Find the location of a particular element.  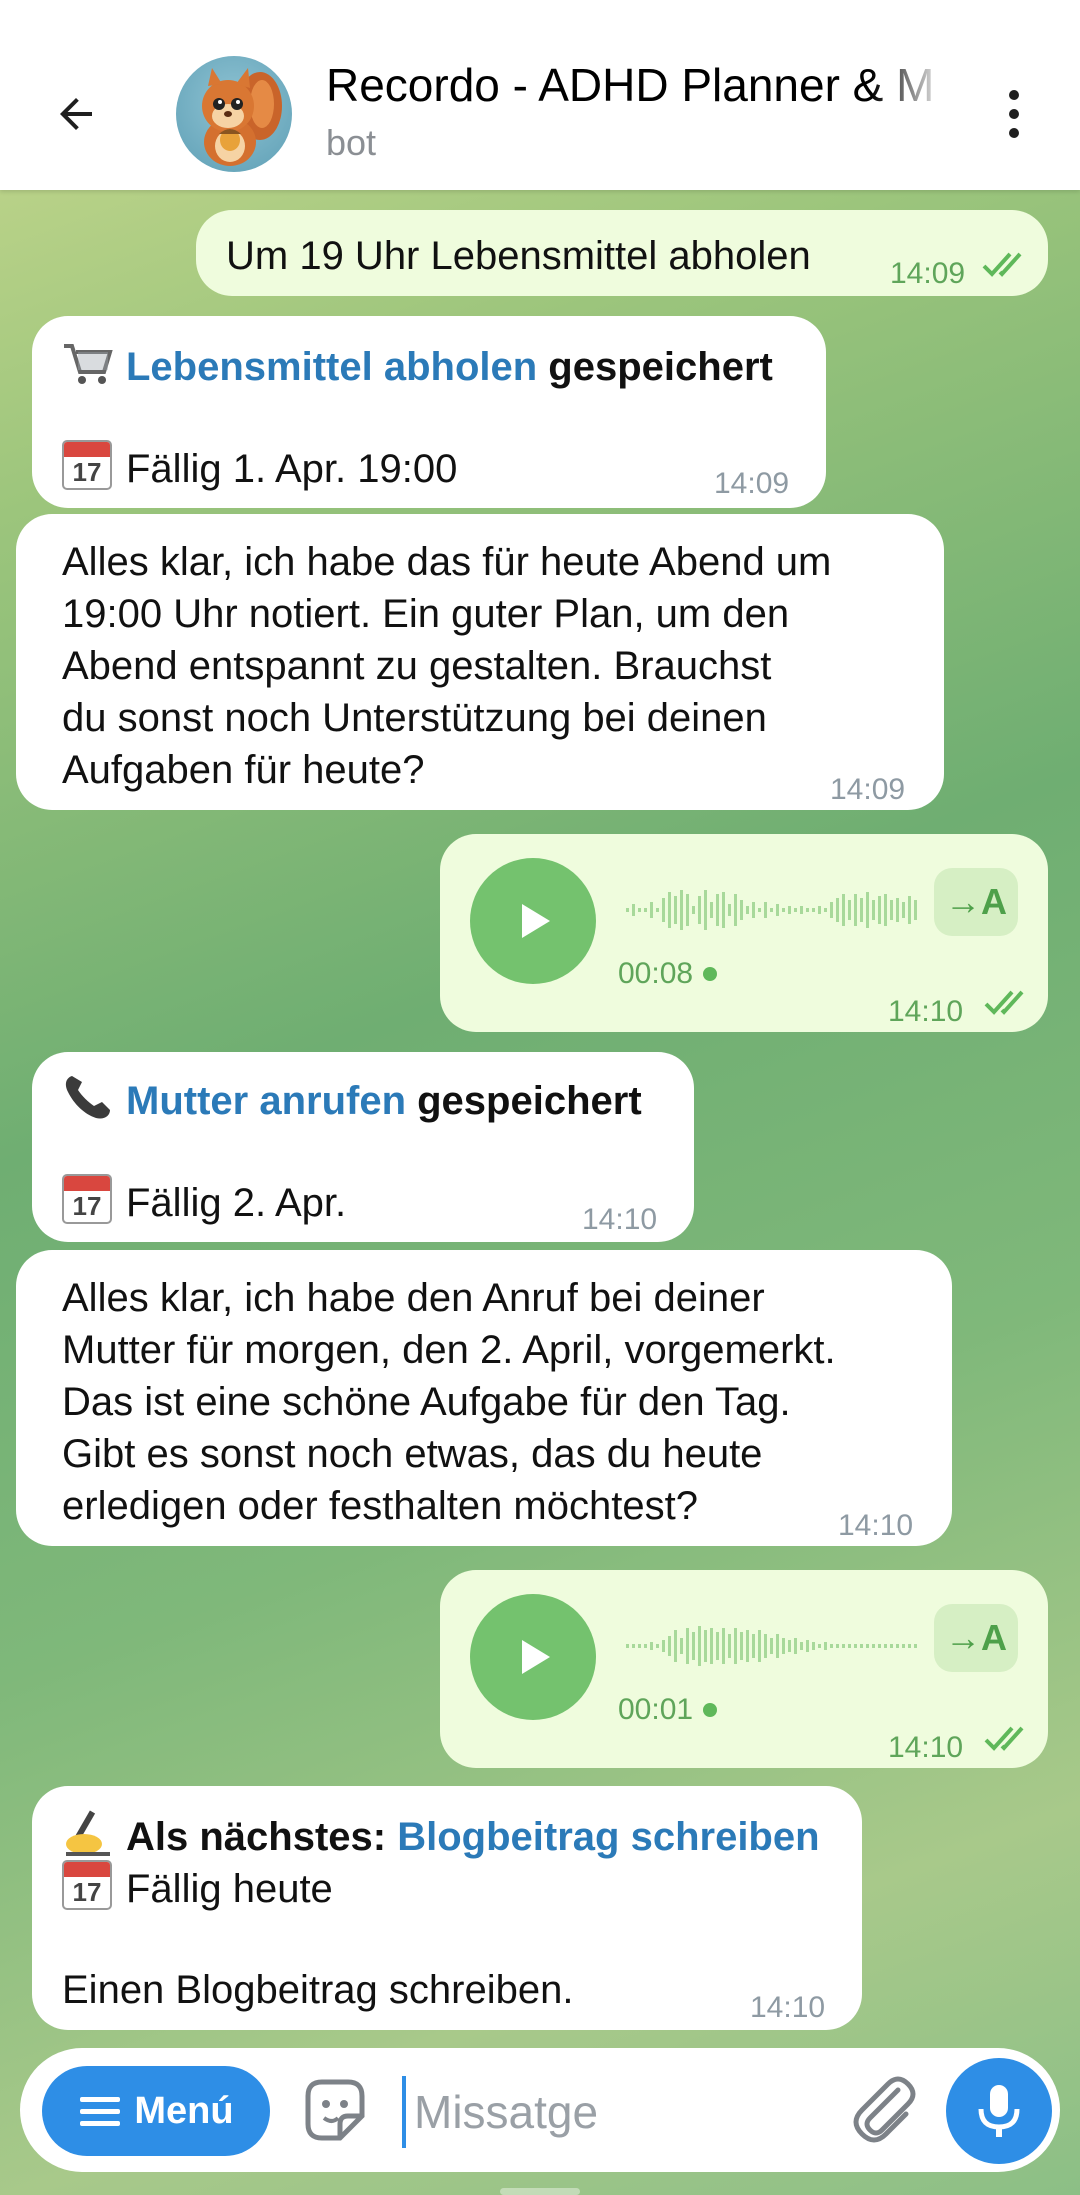

paperclip-icon is located at coordinates (884, 2109).